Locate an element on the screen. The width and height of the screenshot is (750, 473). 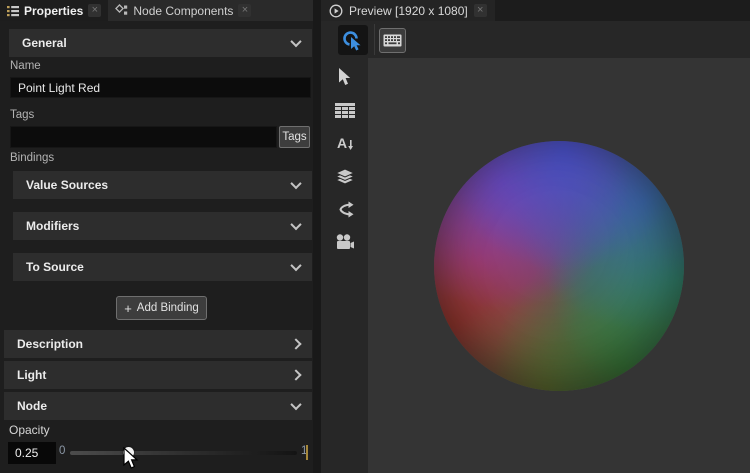
add-binding-button-label: Add Binding is located at coordinates (167, 308).